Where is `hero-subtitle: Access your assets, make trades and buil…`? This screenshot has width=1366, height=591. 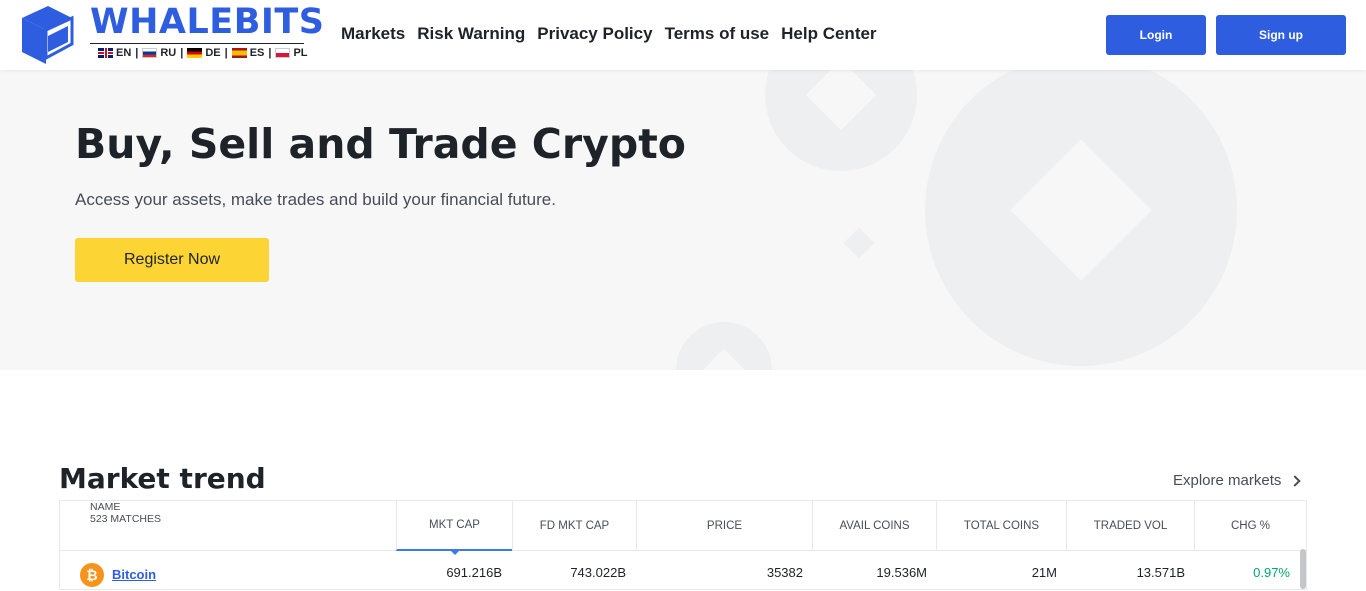 hero-subtitle: Access your assets, make trades and buil… is located at coordinates (315, 199).